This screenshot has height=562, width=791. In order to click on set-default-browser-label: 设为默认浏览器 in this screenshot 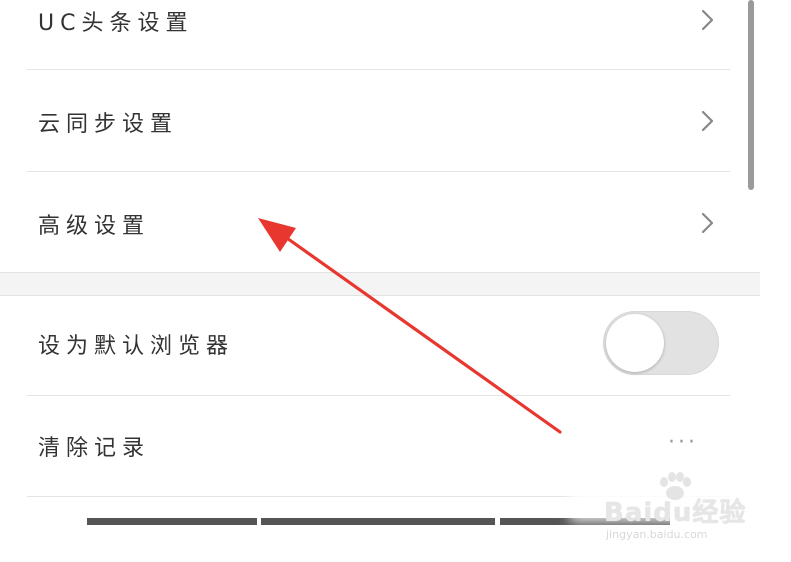, I will do `click(136, 346)`.